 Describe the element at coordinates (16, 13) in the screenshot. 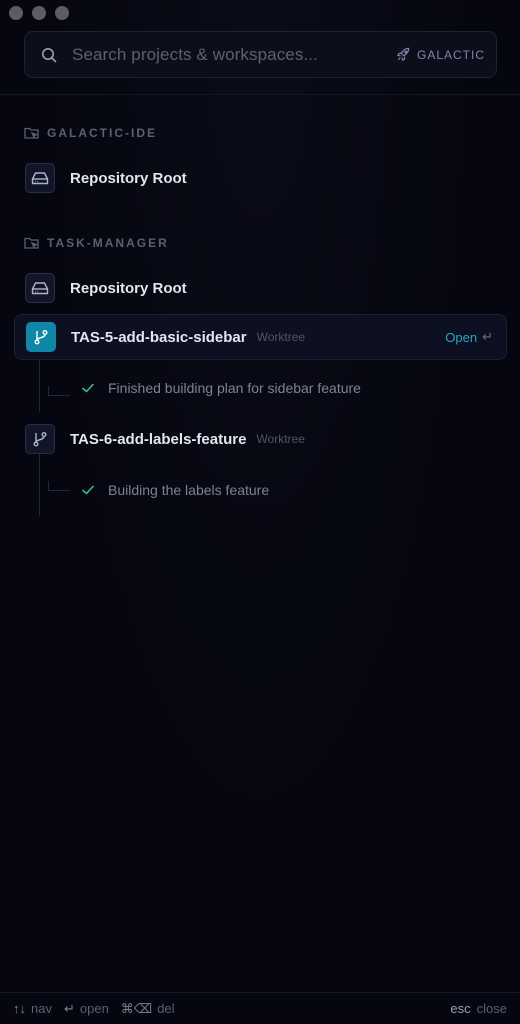

I see `close-window-button` at that location.